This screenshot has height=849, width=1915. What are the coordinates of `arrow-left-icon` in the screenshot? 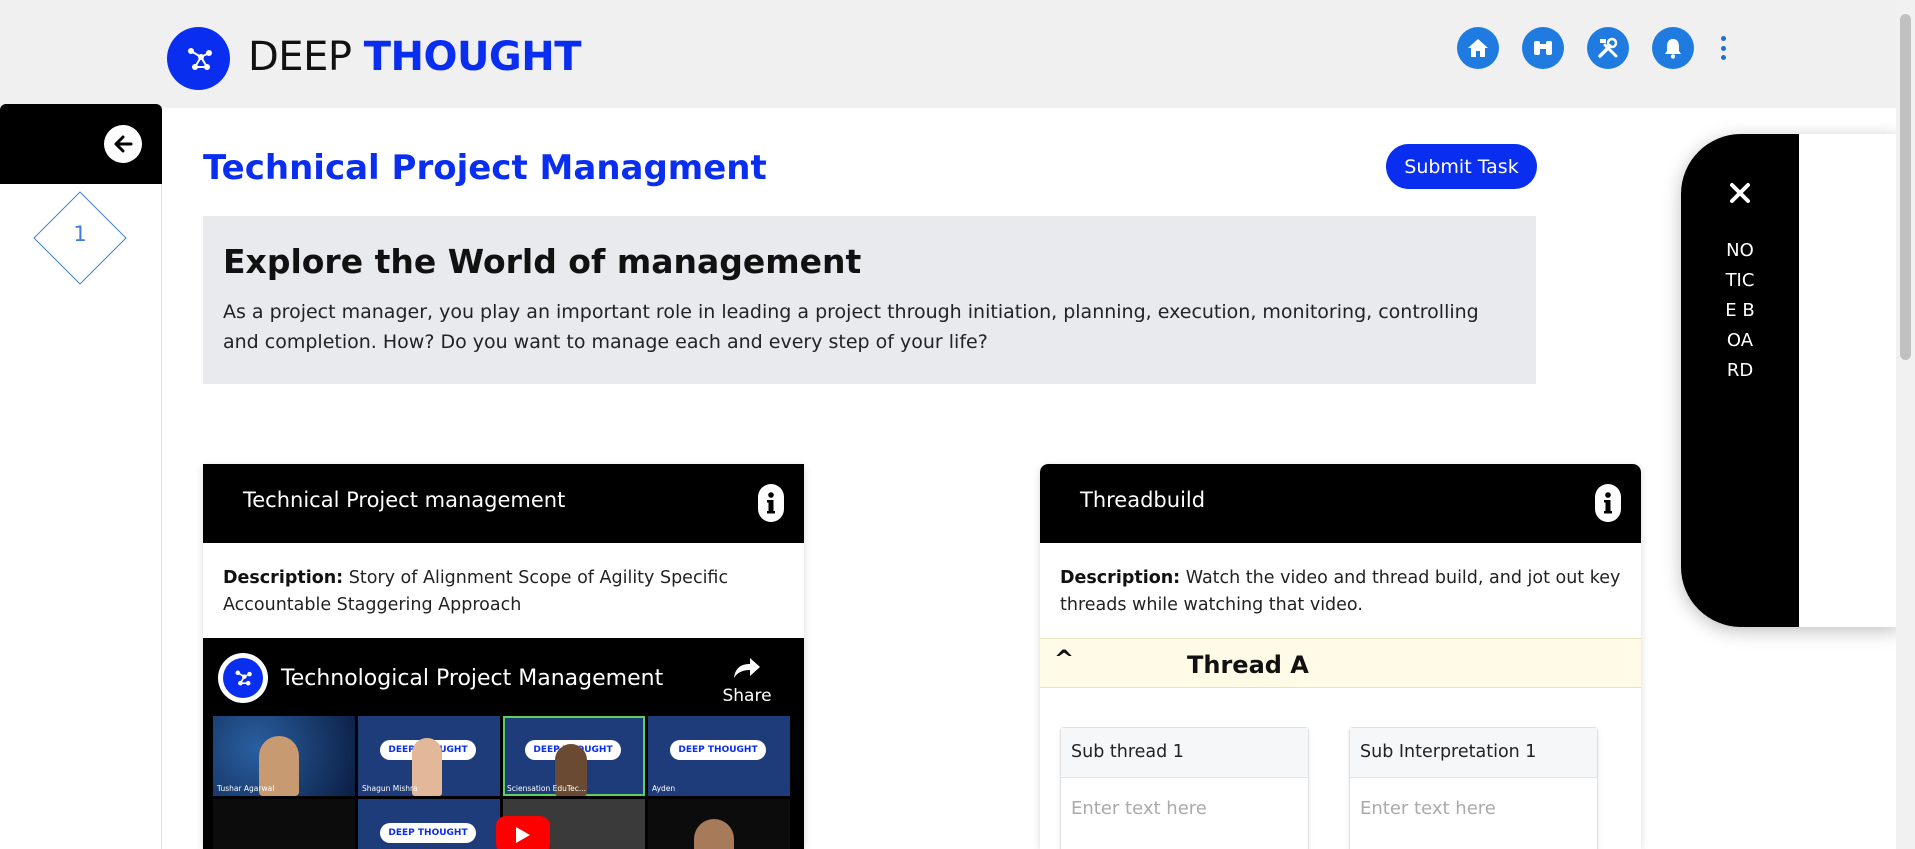 It's located at (123, 144).